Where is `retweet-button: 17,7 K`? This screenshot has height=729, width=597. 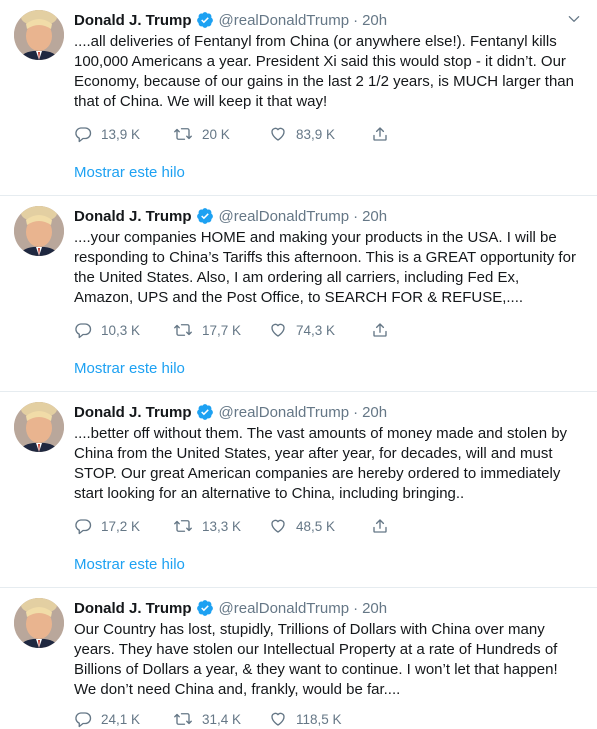 retweet-button: 17,7 K is located at coordinates (221, 330).